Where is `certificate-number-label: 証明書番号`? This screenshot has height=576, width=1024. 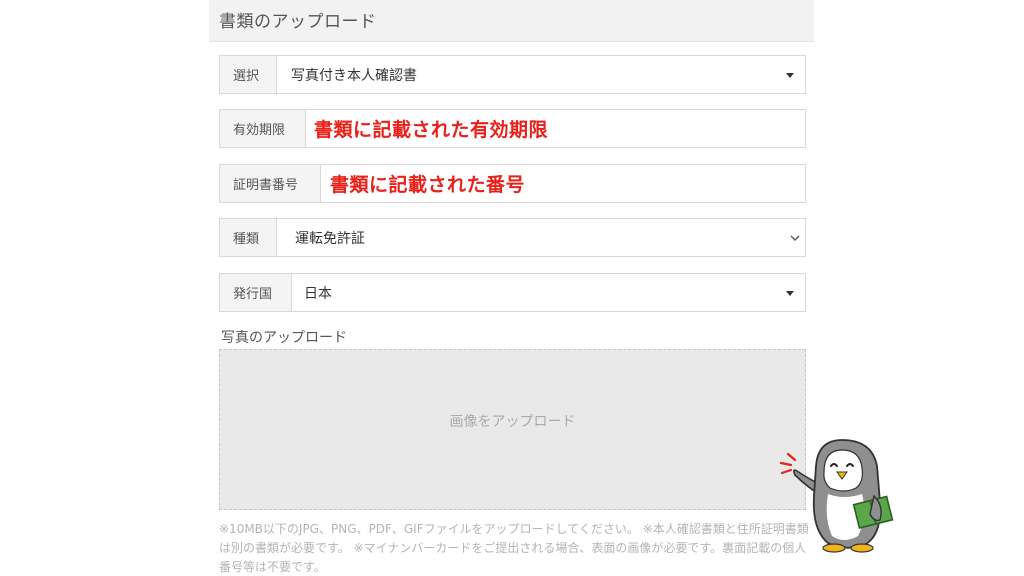
certificate-number-label: 証明書番号 is located at coordinates (270, 183).